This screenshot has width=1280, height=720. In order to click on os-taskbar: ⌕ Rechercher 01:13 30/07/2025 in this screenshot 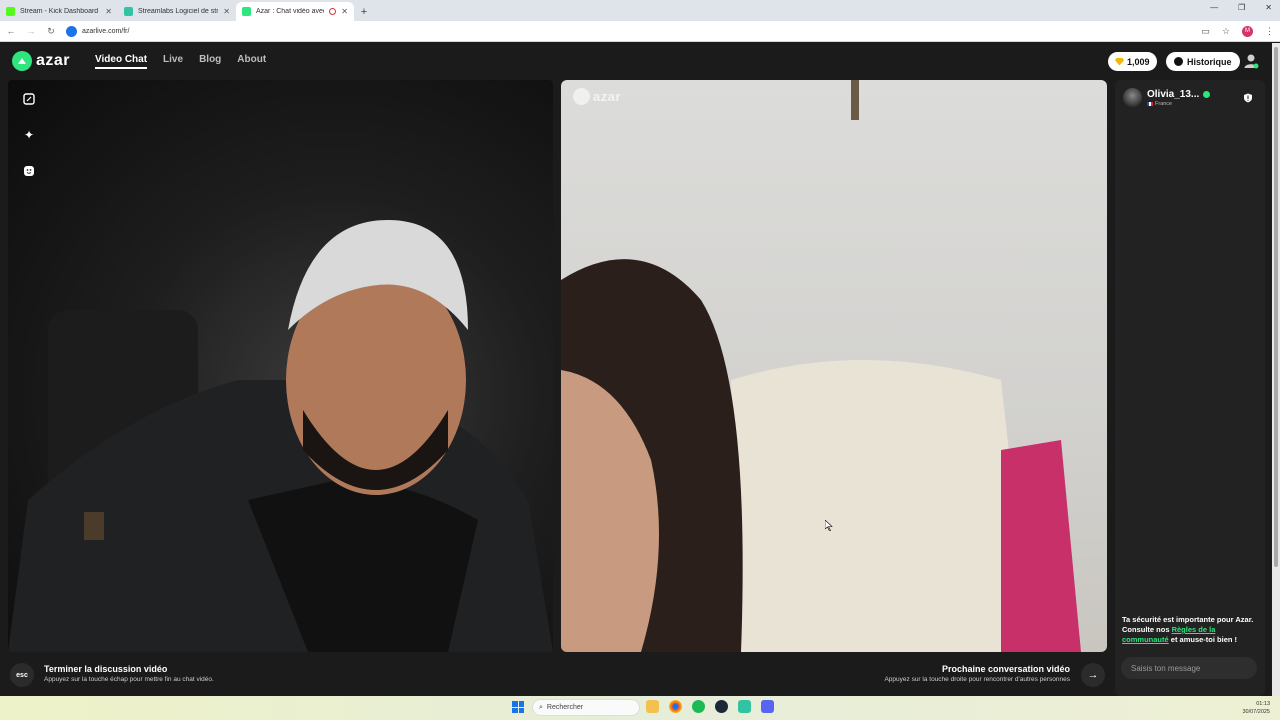, I will do `click(640, 708)`.